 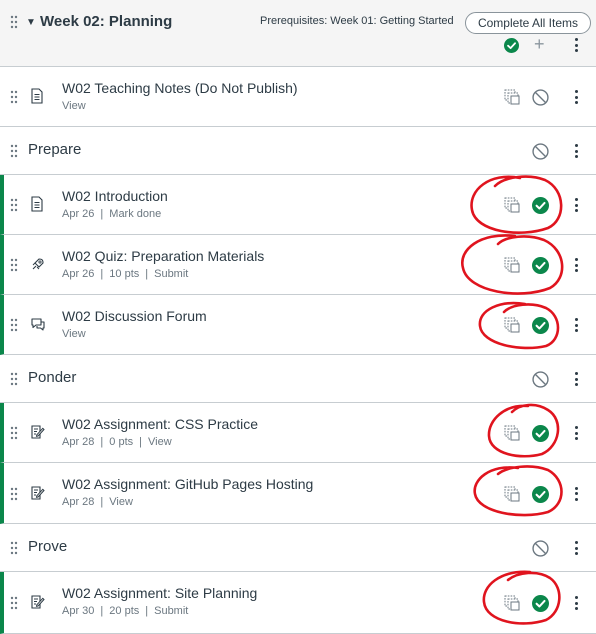 What do you see at coordinates (539, 44) in the screenshot?
I see `add-item-icon: +` at bounding box center [539, 44].